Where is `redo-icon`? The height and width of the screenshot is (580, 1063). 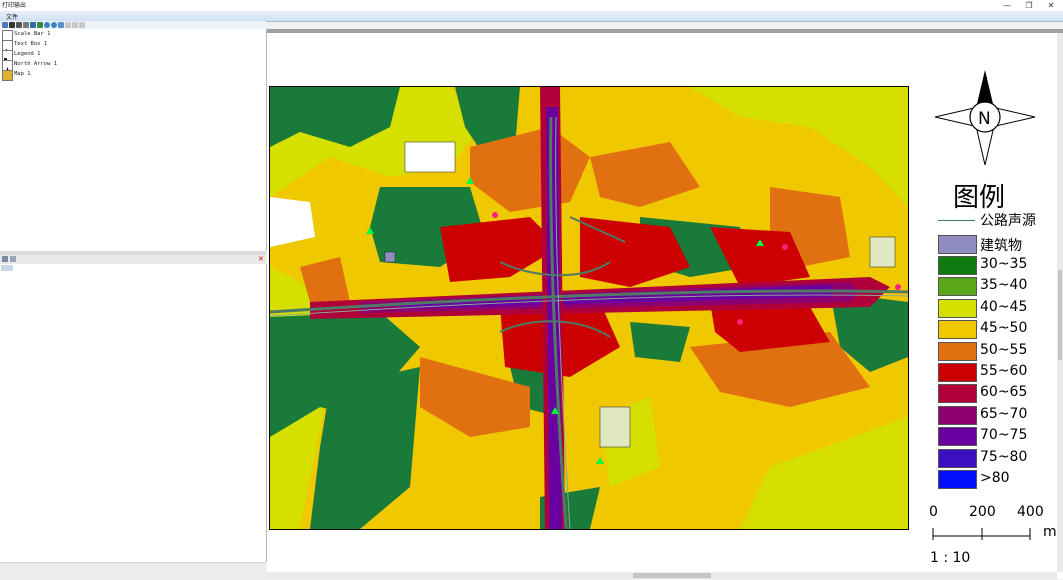
redo-icon is located at coordinates (75, 25).